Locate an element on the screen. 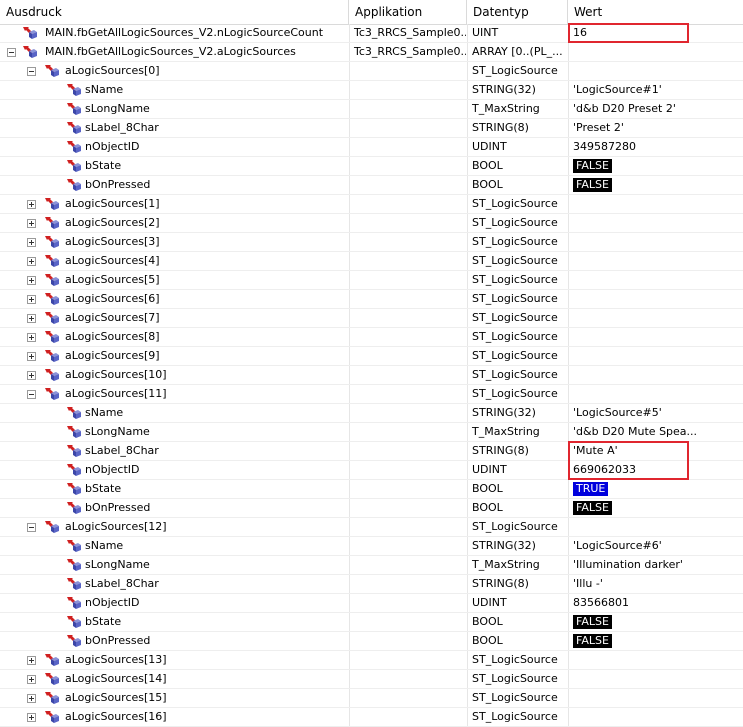 This screenshot has width=743, height=727. value-cell: 'Illu -' is located at coordinates (655, 584).